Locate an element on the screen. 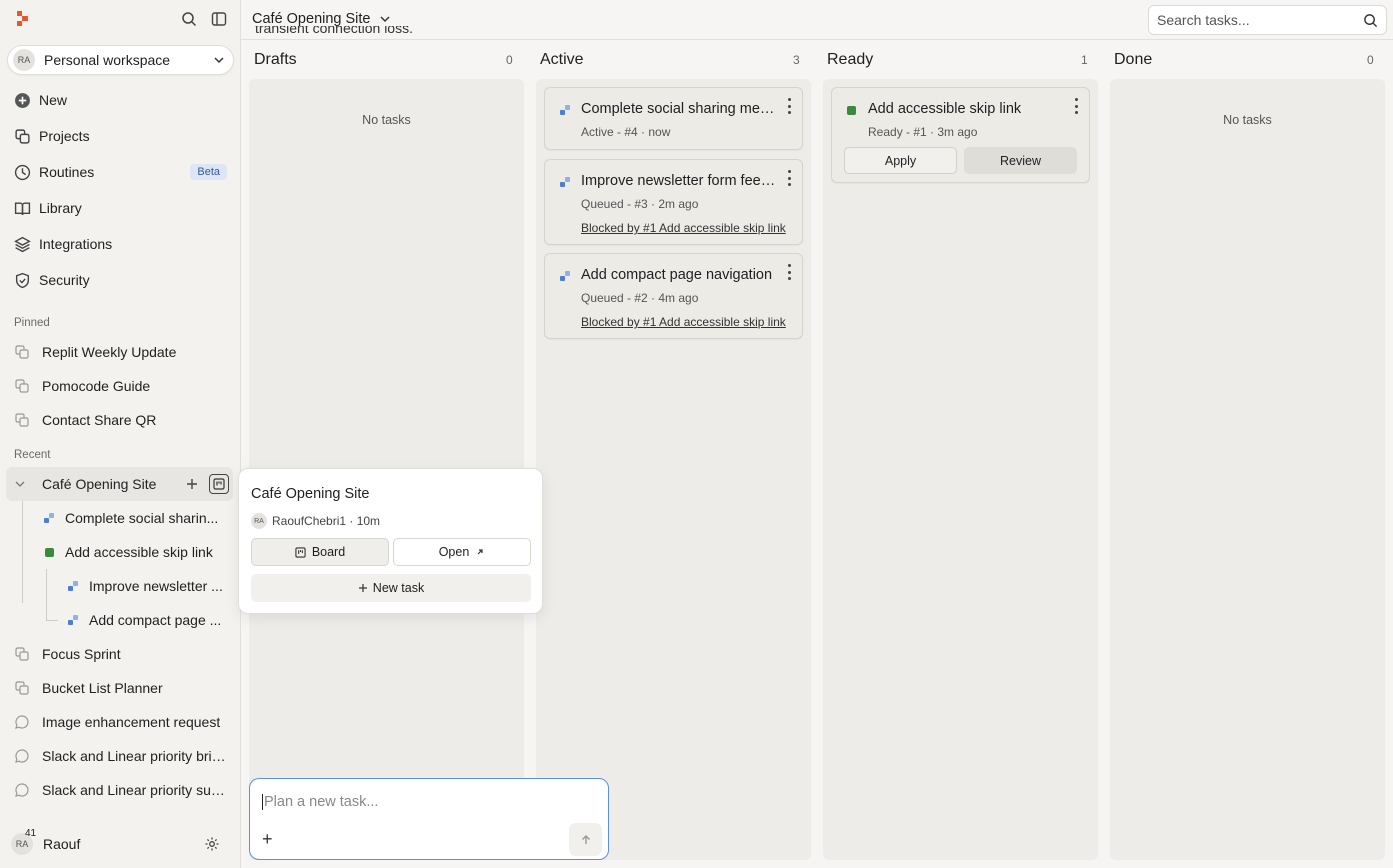  send-button is located at coordinates (585, 839).